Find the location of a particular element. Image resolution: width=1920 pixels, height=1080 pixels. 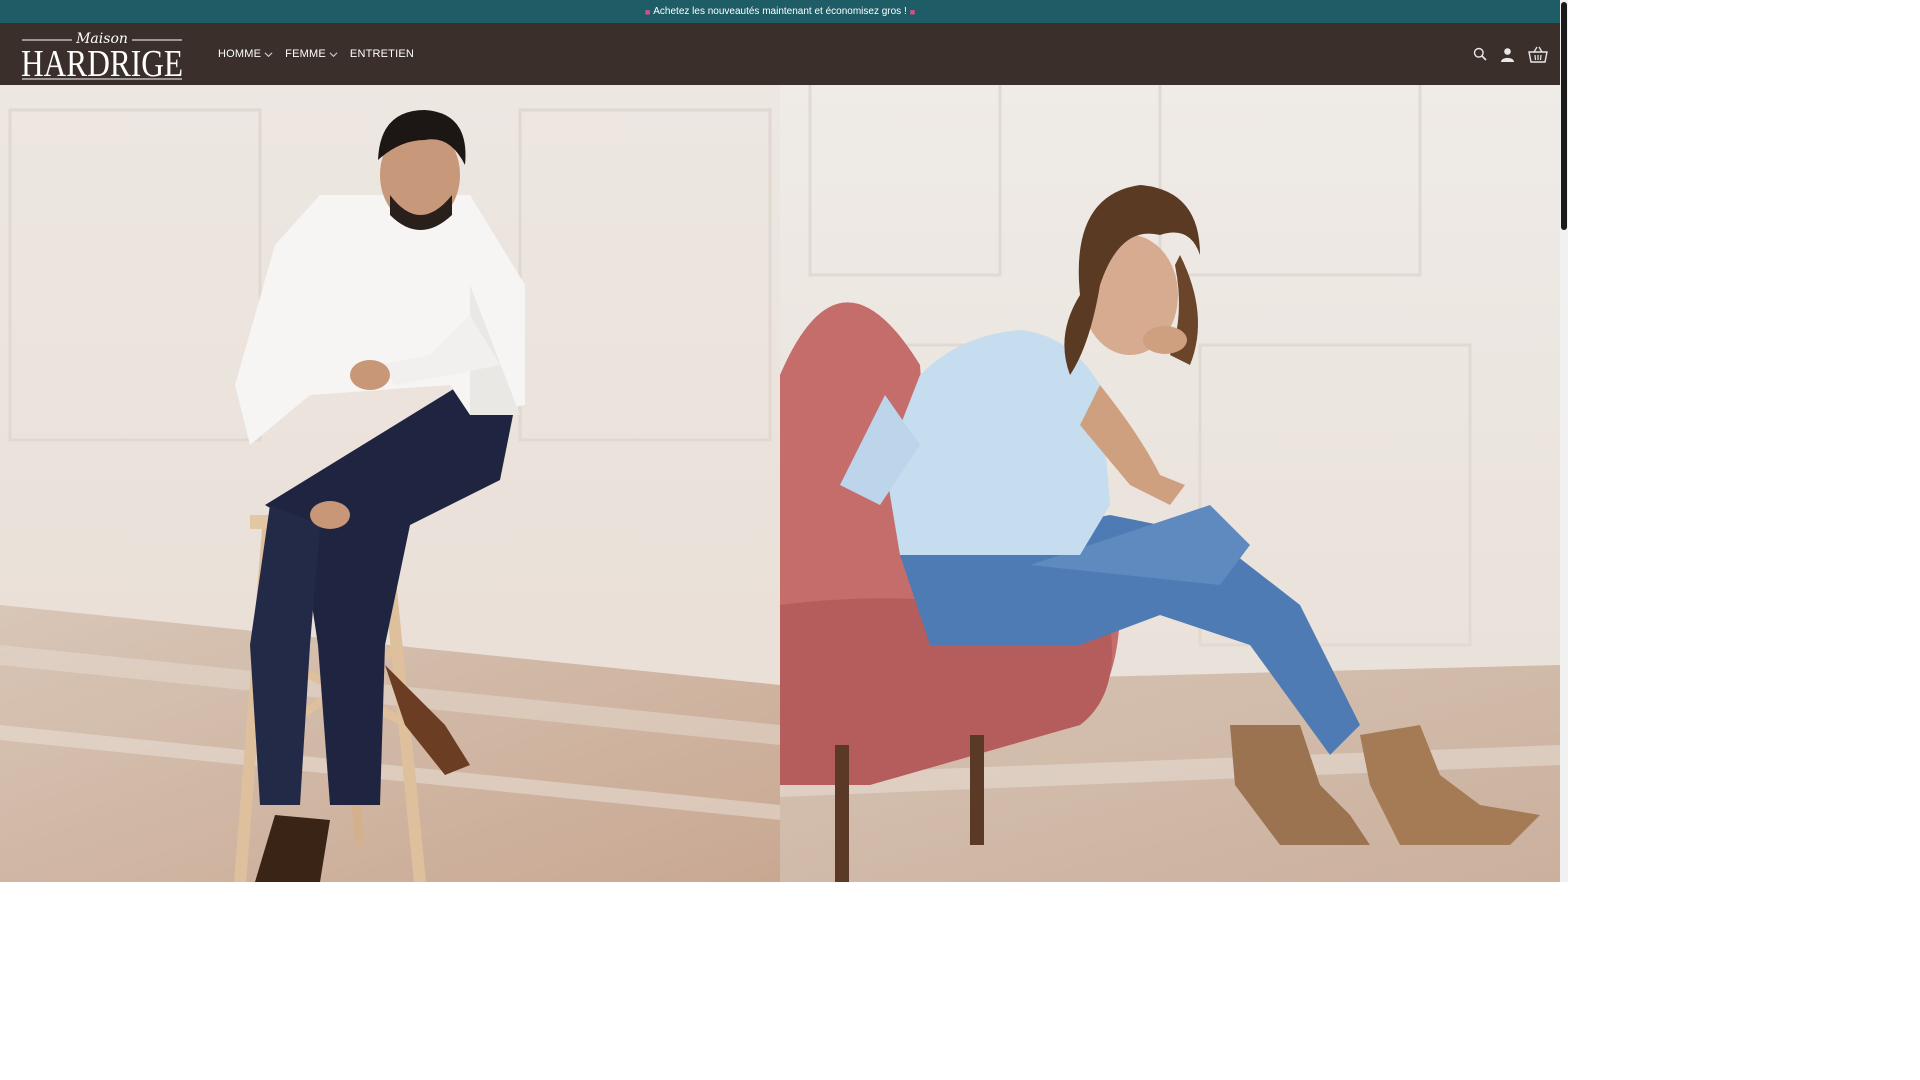

search-icon is located at coordinates (1480, 54).